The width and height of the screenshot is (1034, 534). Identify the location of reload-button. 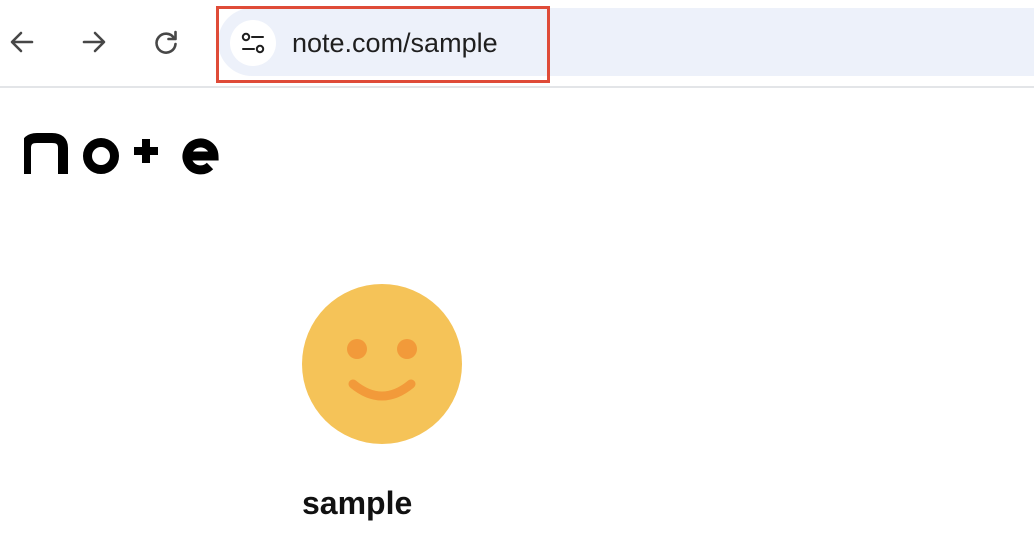
(166, 42).